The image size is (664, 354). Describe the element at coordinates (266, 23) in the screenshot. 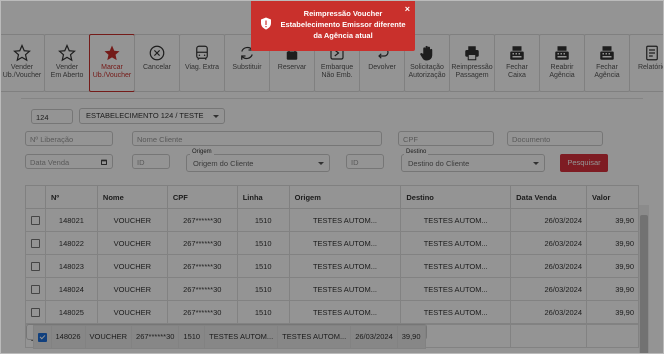

I see `shield-alert-icon` at that location.